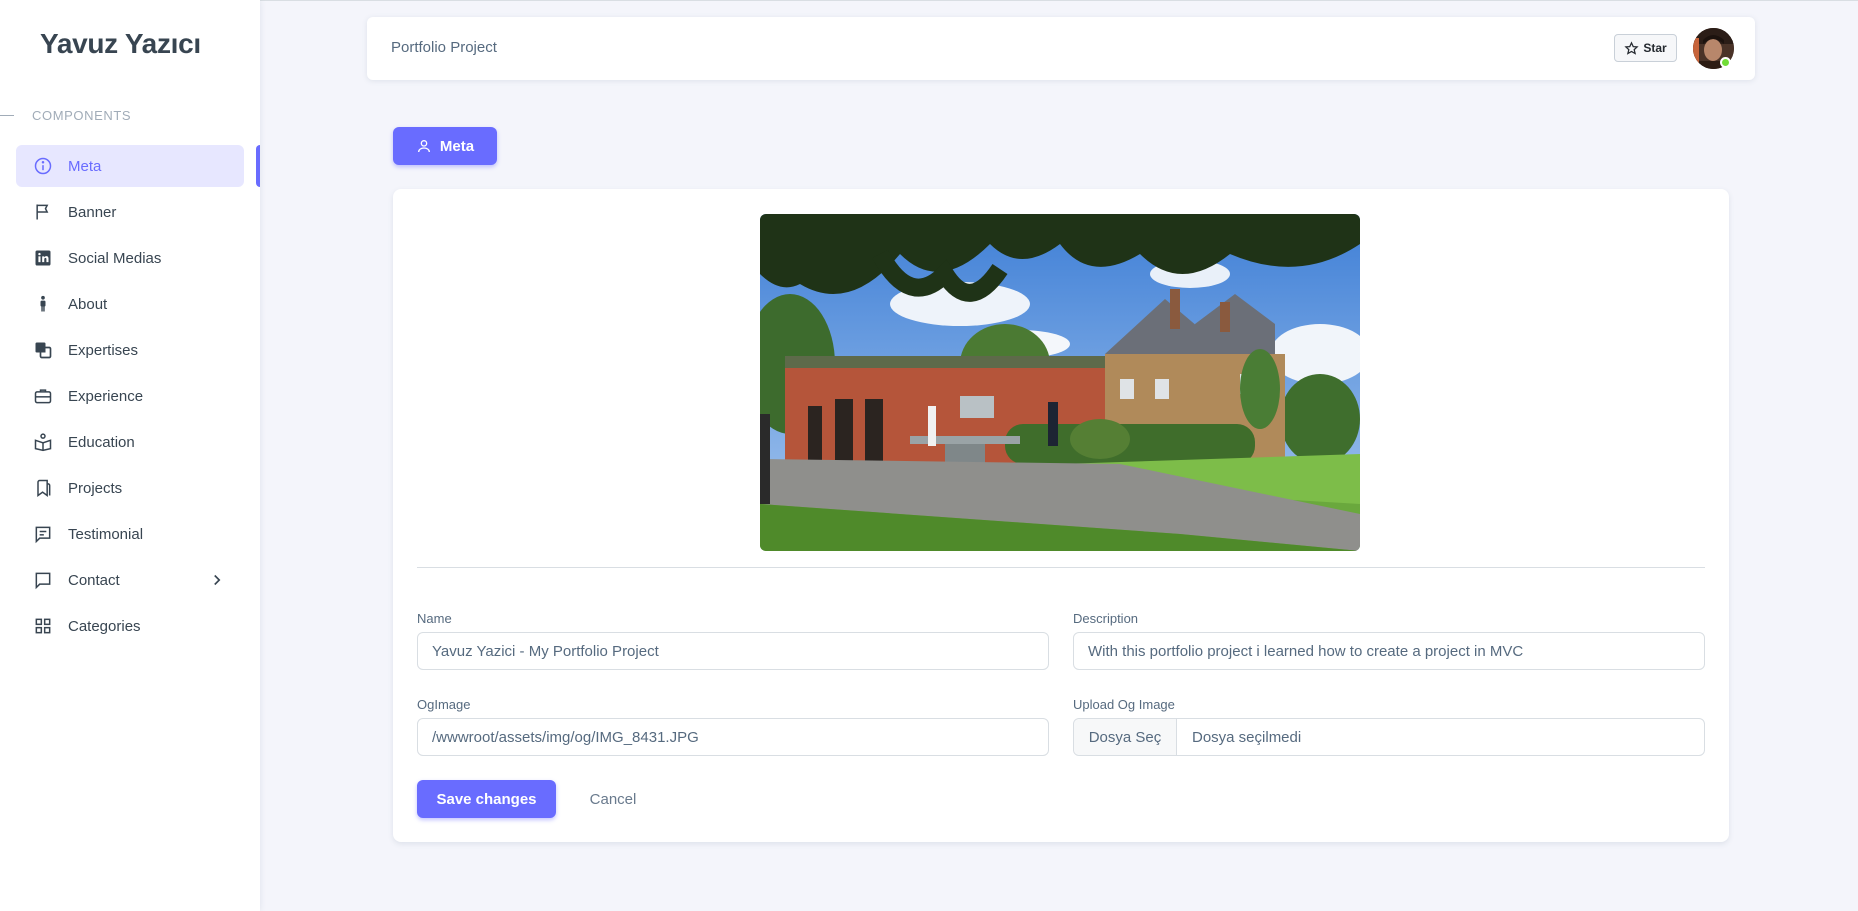  What do you see at coordinates (929, 0) in the screenshot?
I see `top-rule` at bounding box center [929, 0].